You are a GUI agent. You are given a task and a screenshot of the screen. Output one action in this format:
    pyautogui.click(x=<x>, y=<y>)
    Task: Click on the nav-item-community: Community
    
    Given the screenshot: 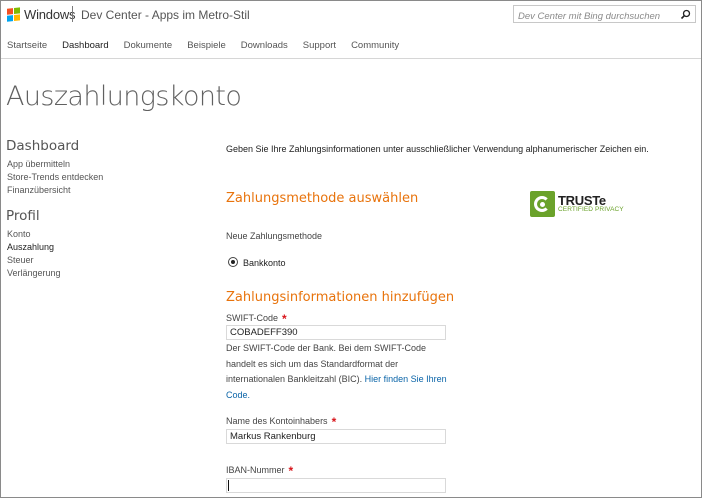 What is the action you would take?
    pyautogui.click(x=375, y=45)
    